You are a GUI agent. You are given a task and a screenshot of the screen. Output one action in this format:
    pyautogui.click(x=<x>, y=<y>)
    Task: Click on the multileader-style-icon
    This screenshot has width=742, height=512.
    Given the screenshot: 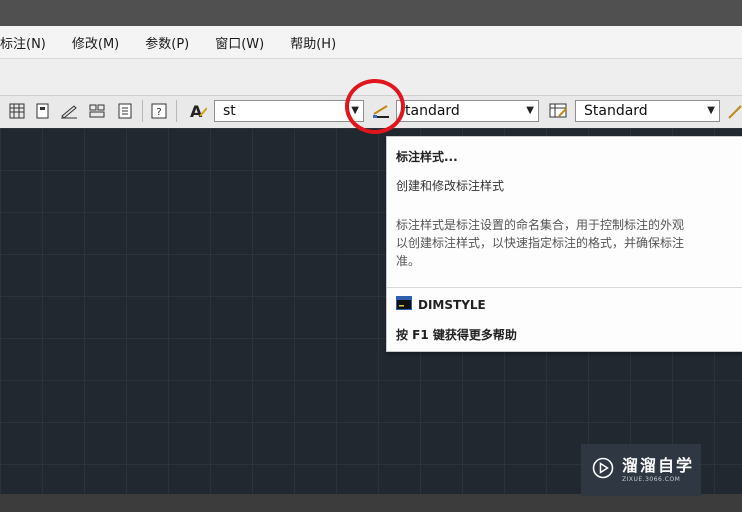 What is the action you would take?
    pyautogui.click(x=734, y=111)
    